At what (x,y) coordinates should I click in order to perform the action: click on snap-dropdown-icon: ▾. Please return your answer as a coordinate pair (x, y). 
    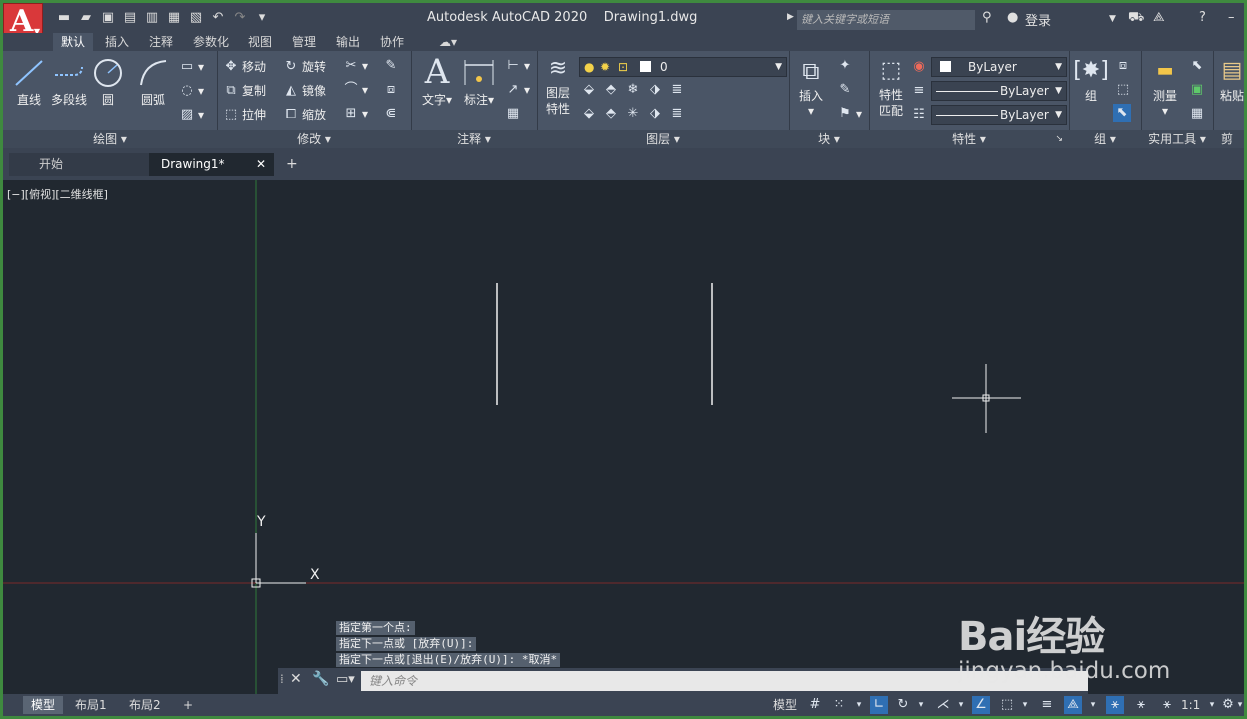
    Looking at the image, I should click on (859, 705).